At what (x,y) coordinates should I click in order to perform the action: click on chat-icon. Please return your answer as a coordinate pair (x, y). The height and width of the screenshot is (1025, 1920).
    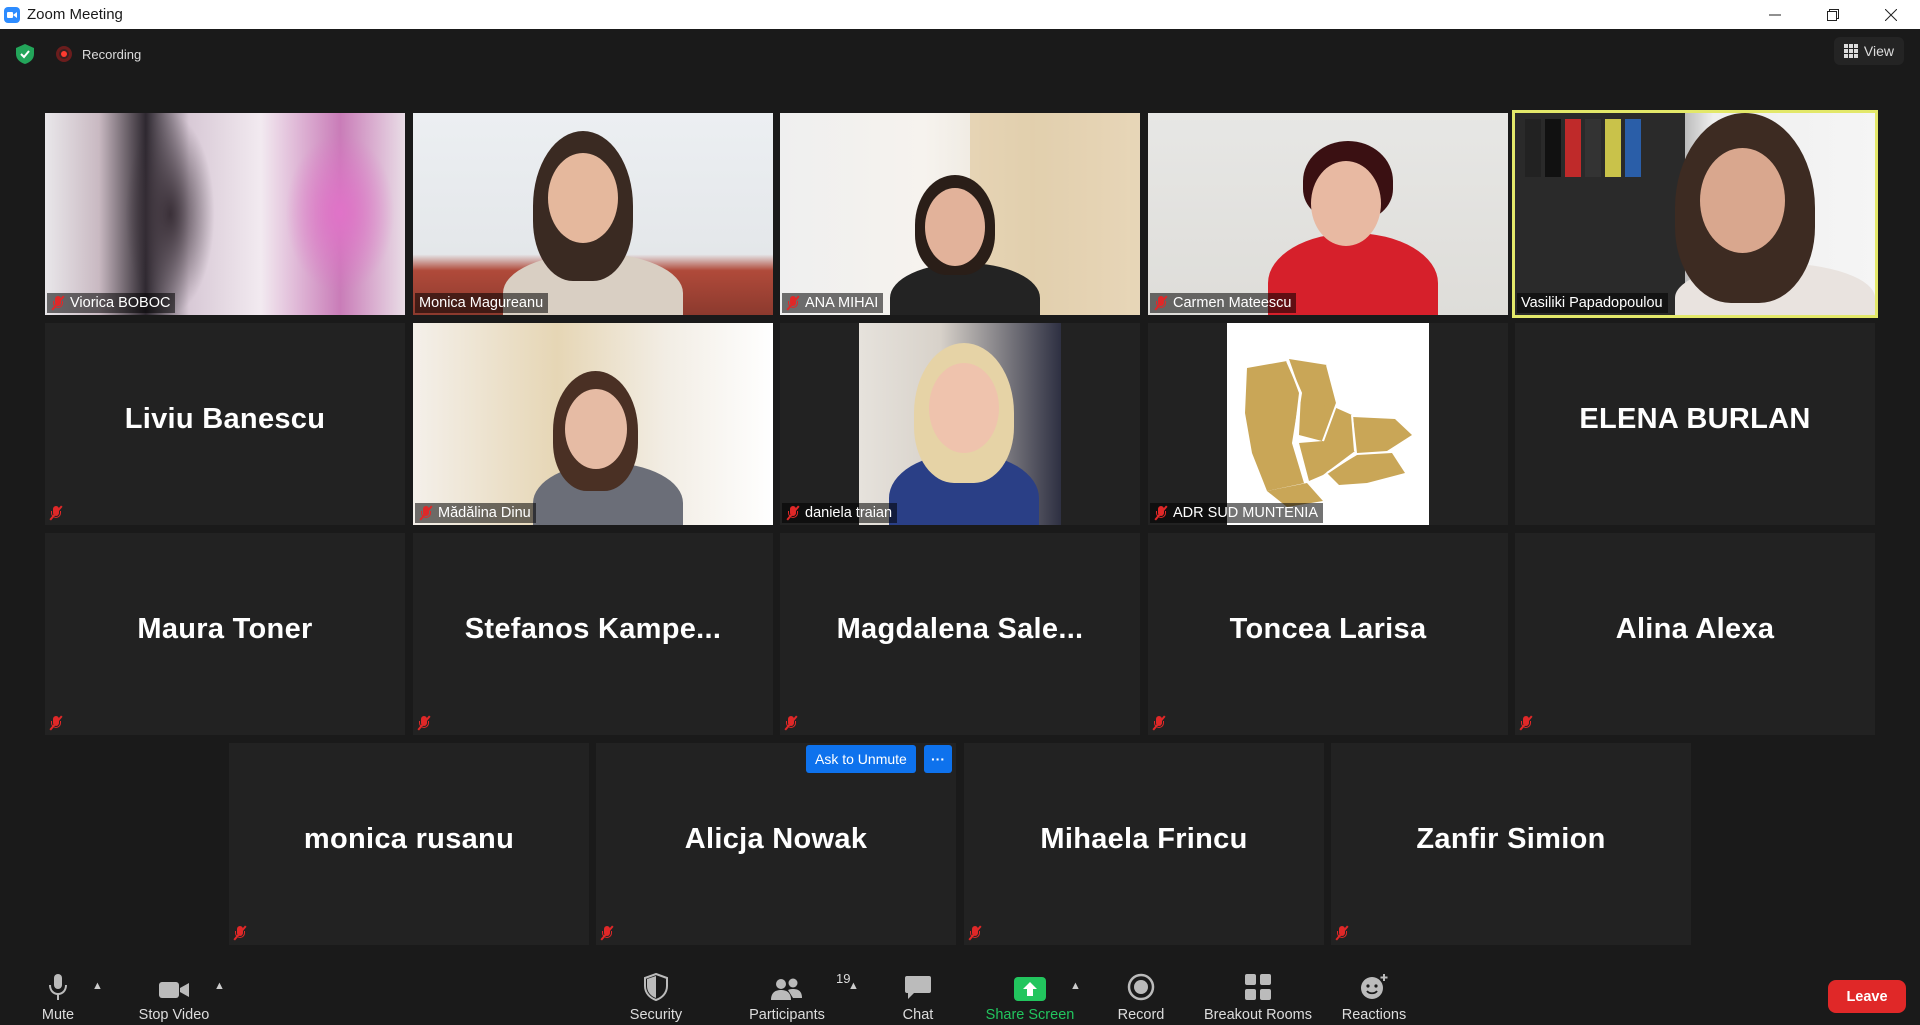
    Looking at the image, I should click on (918, 987).